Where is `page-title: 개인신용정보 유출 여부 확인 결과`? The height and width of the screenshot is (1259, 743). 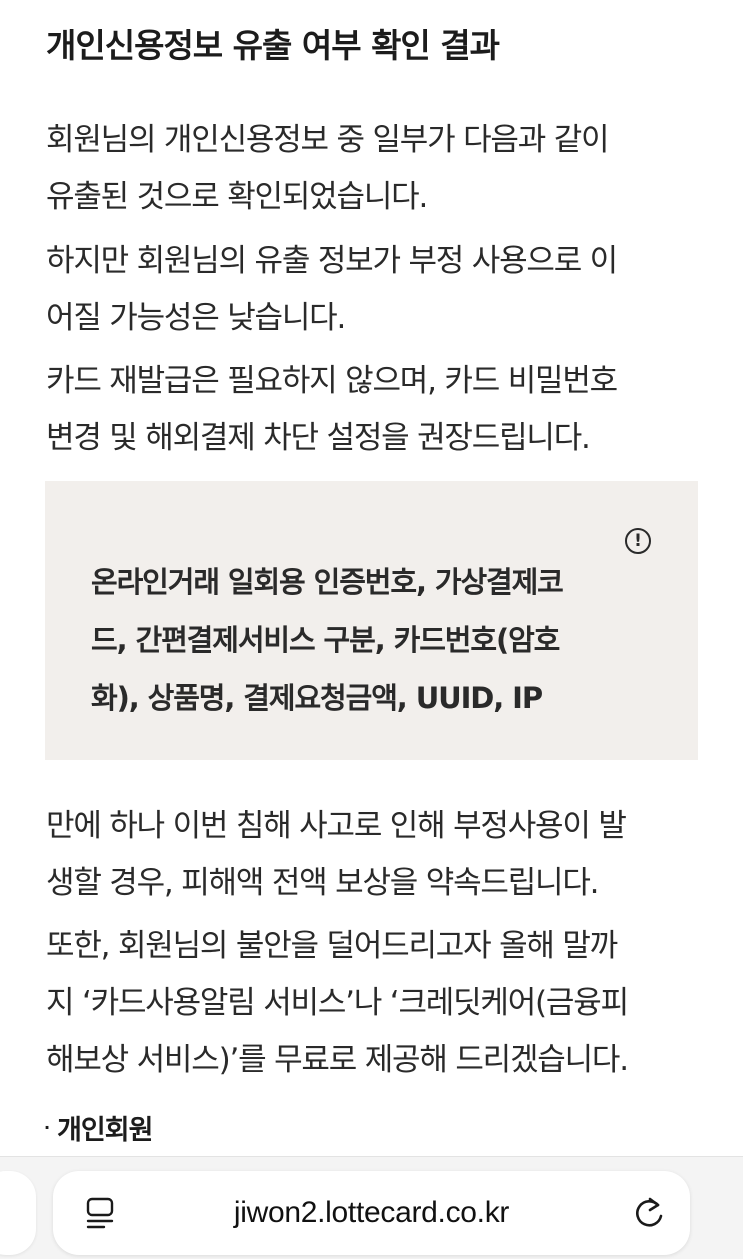
page-title: 개인신용정보 유출 여부 확인 결과 is located at coordinates (273, 45).